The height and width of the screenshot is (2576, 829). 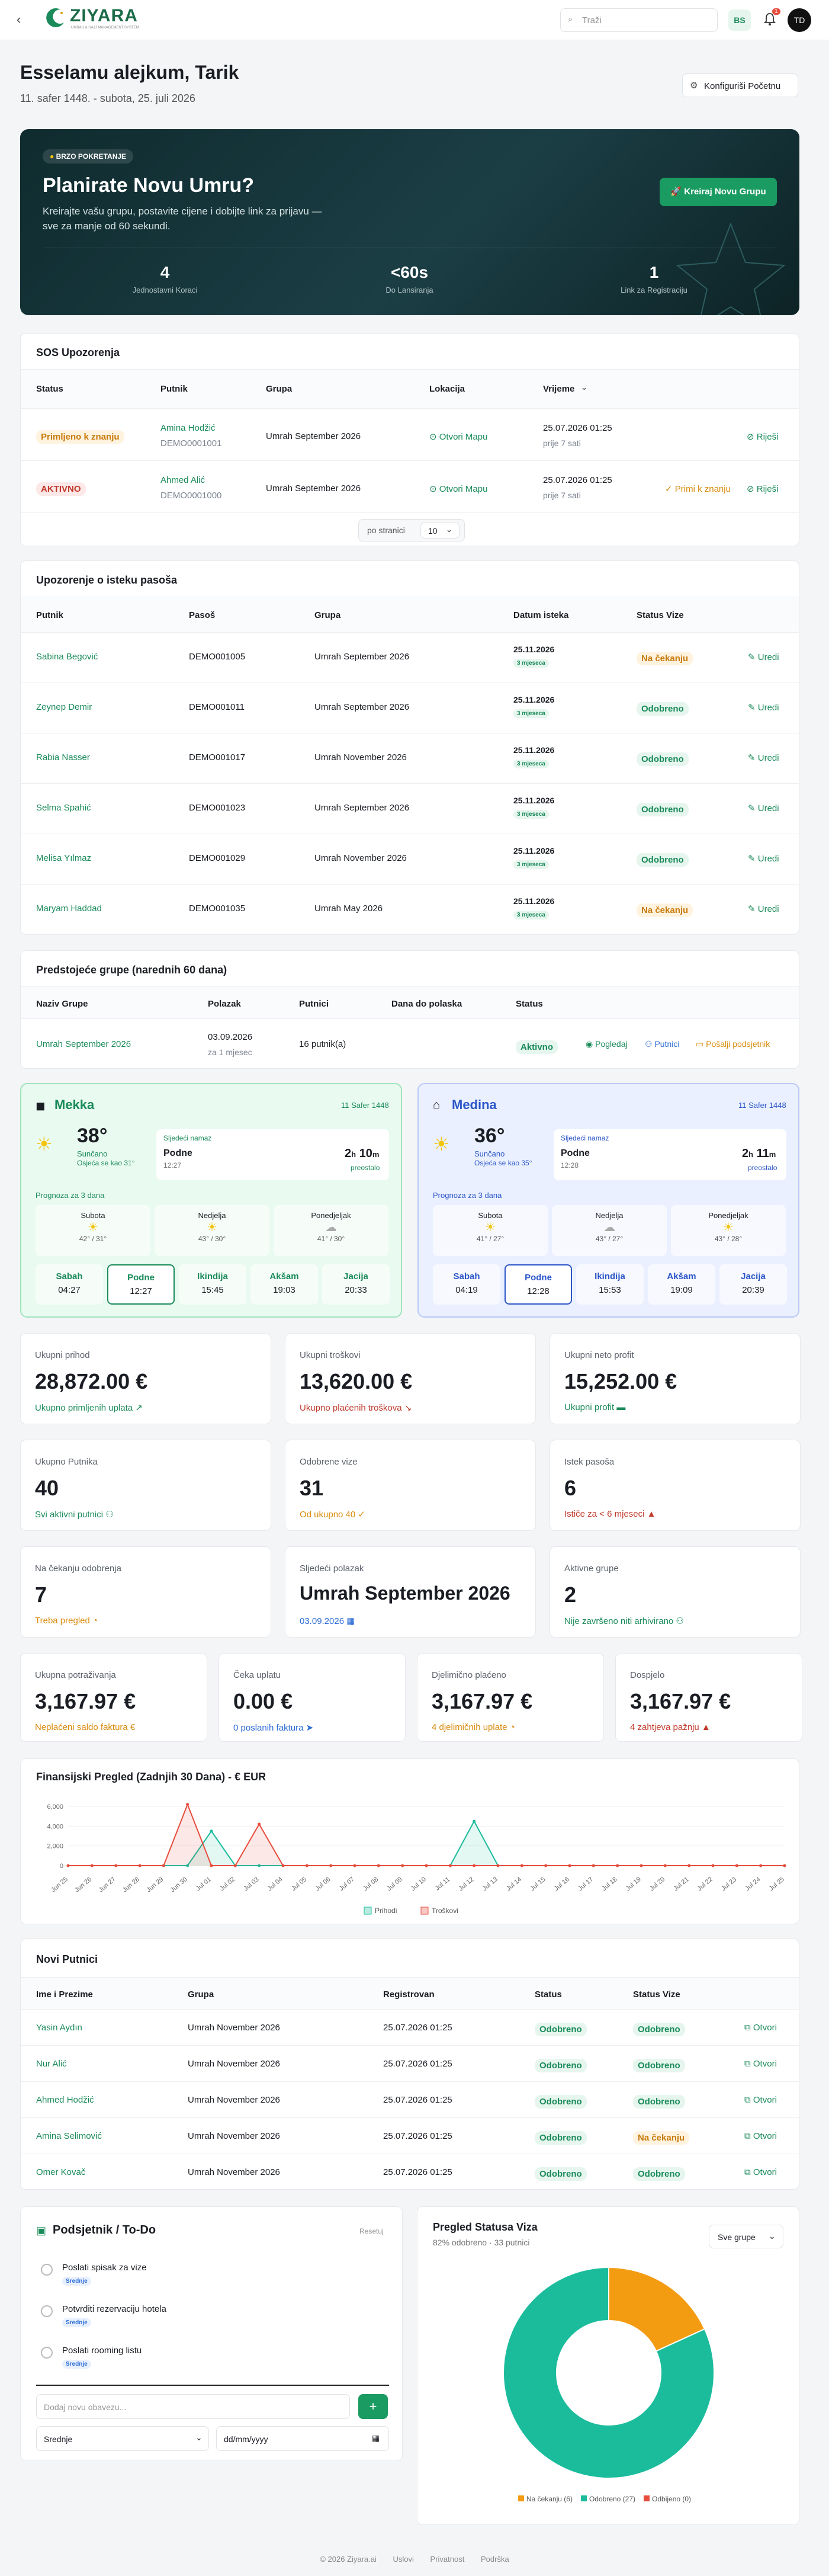 What do you see at coordinates (639, 20) in the screenshot?
I see `search-input: ⌕ Traži` at bounding box center [639, 20].